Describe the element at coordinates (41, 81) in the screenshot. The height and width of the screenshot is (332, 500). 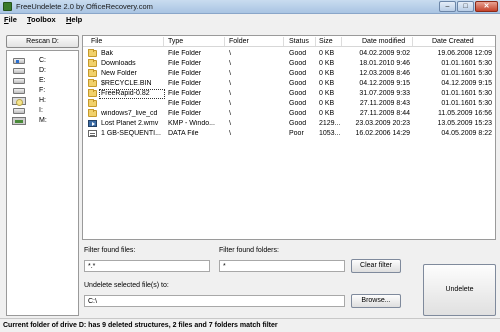
I see `drive-item-e: E:` at that location.